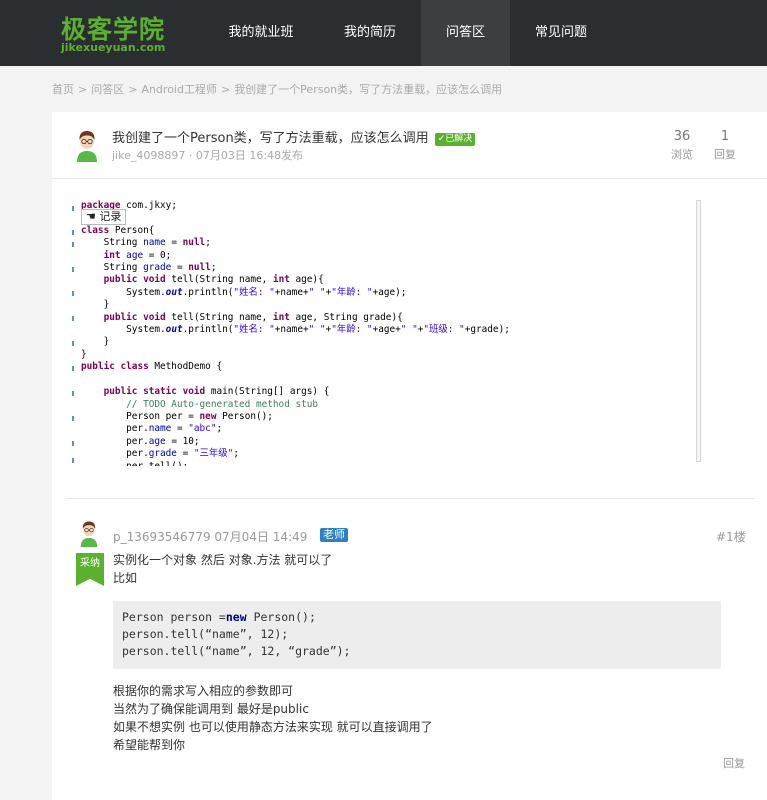 The width and height of the screenshot is (767, 800). I want to click on answer-author: p_13693546779 07月04日 14:49, so click(210, 537).